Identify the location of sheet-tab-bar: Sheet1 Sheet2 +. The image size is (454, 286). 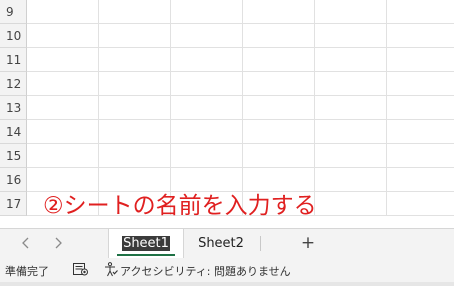
(227, 243).